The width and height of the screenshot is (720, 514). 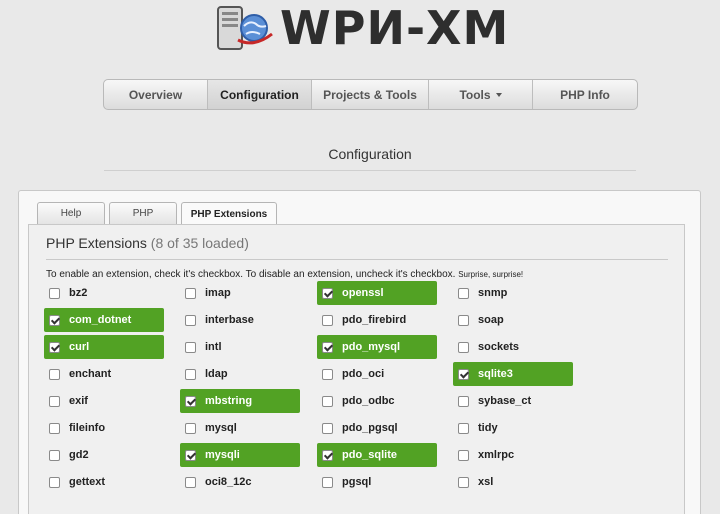 I want to click on extension-label: interbase, so click(x=229, y=320).